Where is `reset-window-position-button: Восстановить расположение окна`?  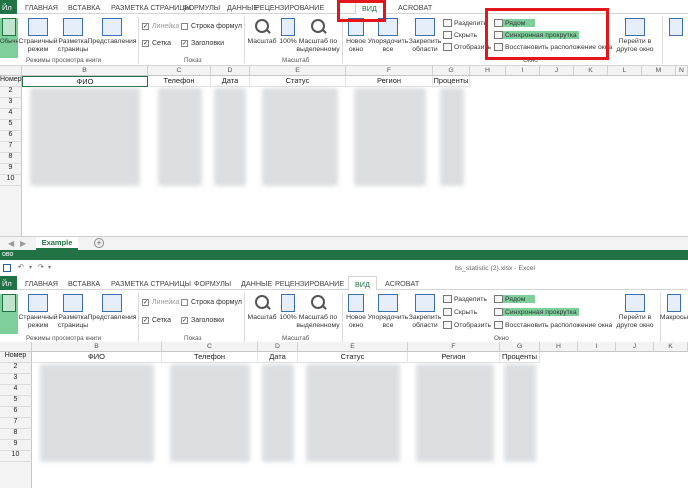
reset-window-position-button: Восстановить расположение окна is located at coordinates (553, 325).